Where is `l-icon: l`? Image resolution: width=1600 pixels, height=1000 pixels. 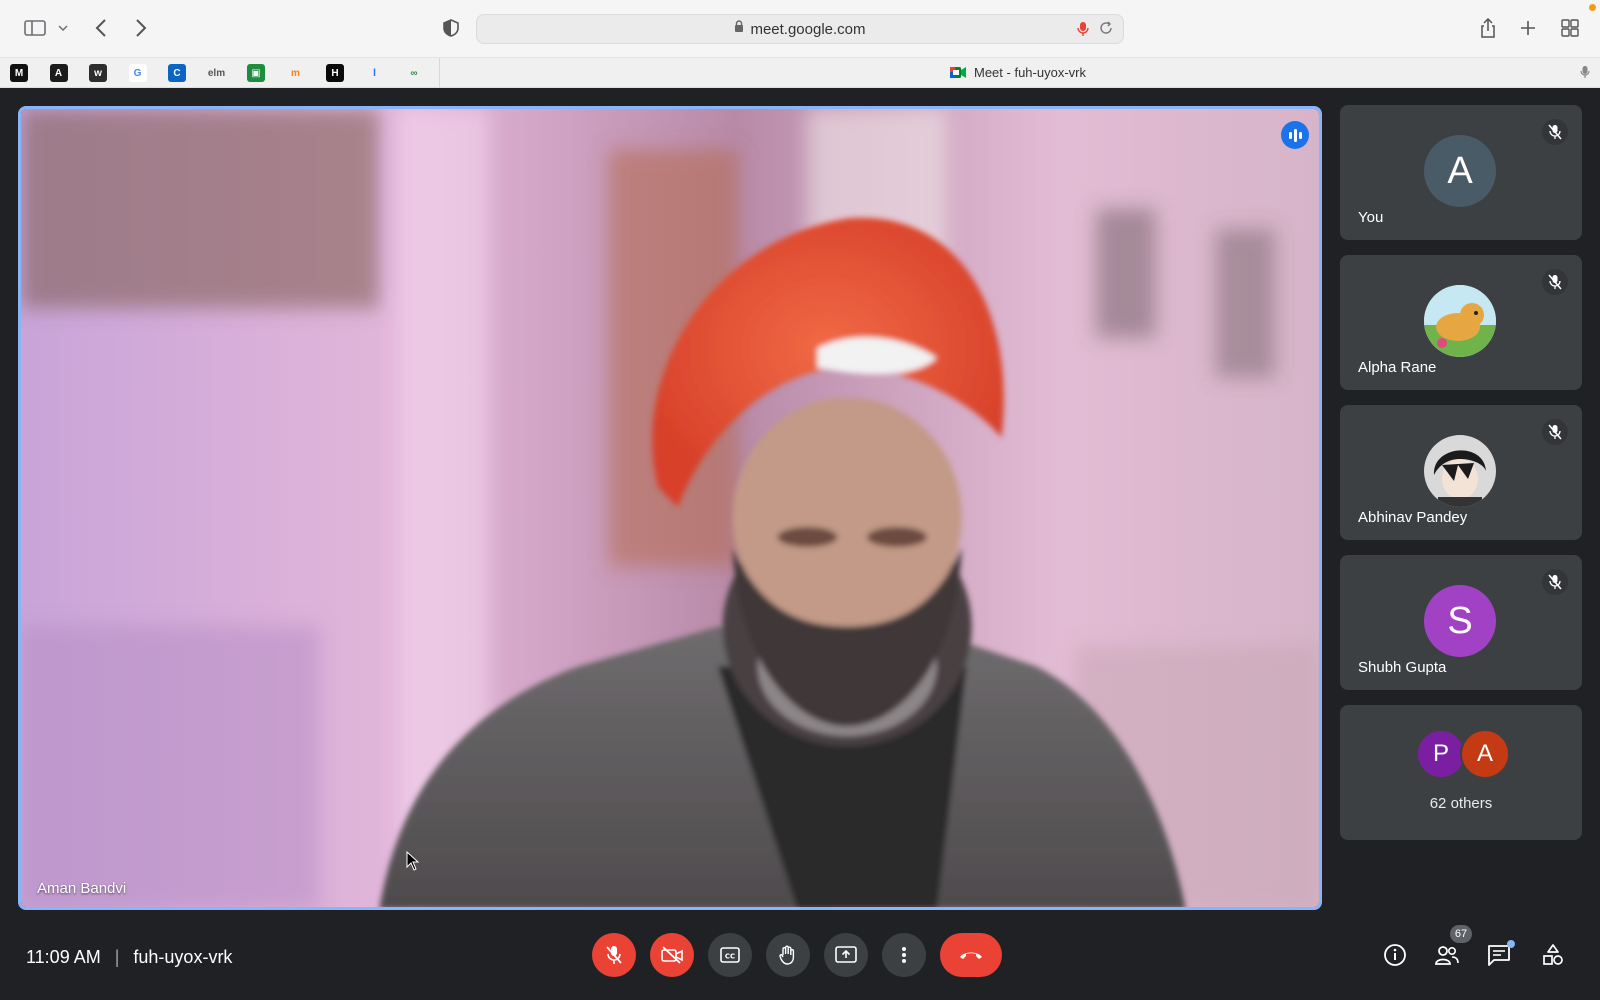
l-icon: l is located at coordinates (374, 73).